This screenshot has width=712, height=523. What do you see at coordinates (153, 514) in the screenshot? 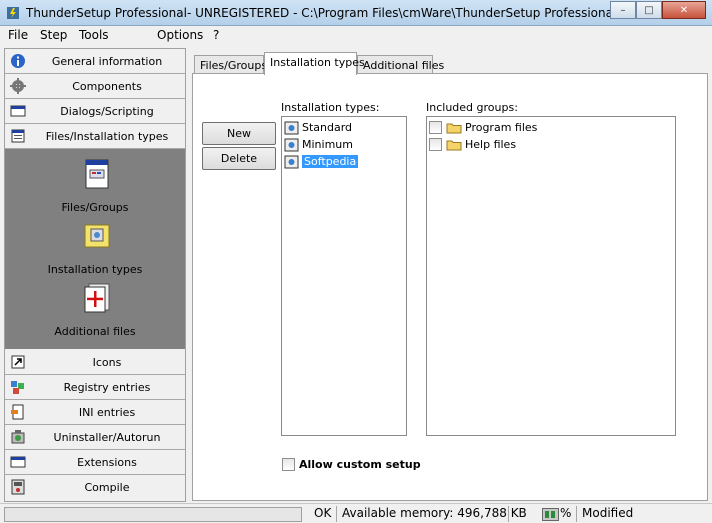
I see `progress-bar` at bounding box center [153, 514].